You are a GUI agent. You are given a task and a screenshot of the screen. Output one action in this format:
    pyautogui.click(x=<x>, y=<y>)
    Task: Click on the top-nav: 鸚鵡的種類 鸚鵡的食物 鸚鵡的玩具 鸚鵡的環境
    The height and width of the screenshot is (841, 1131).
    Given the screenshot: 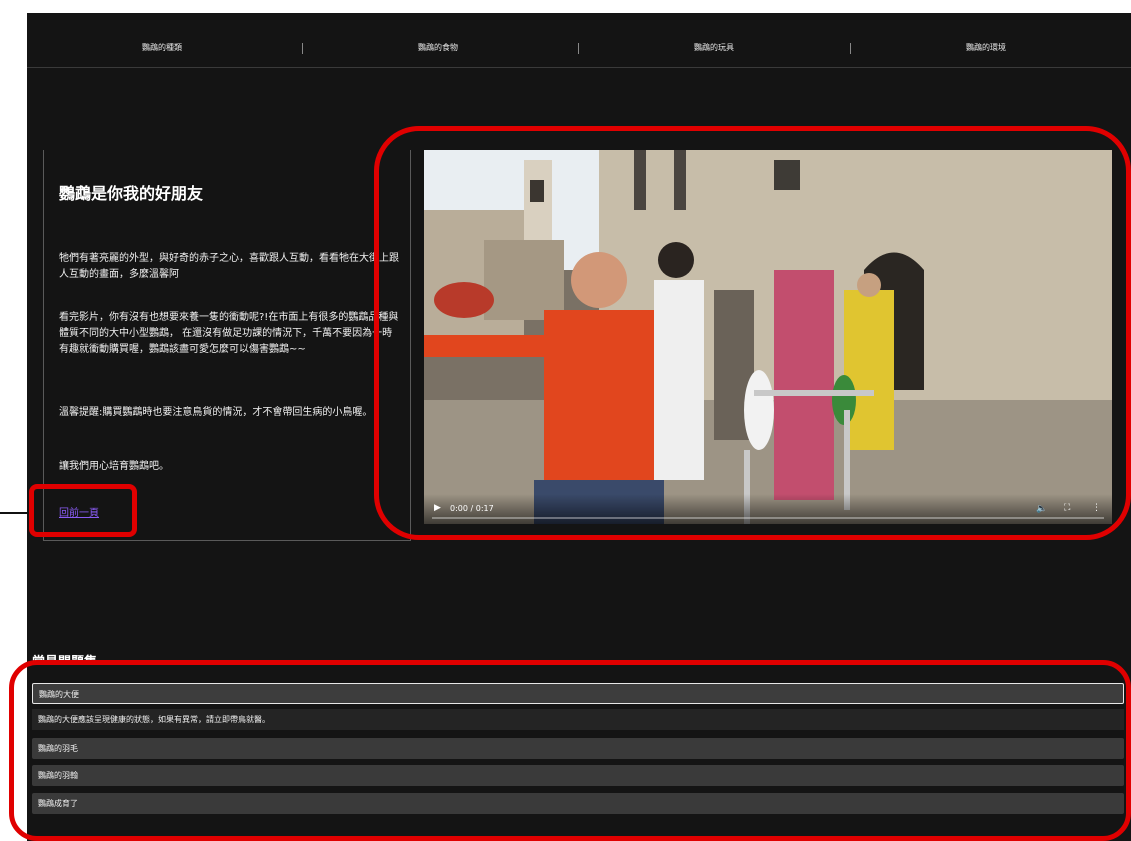 What is the action you would take?
    pyautogui.click(x=579, y=40)
    